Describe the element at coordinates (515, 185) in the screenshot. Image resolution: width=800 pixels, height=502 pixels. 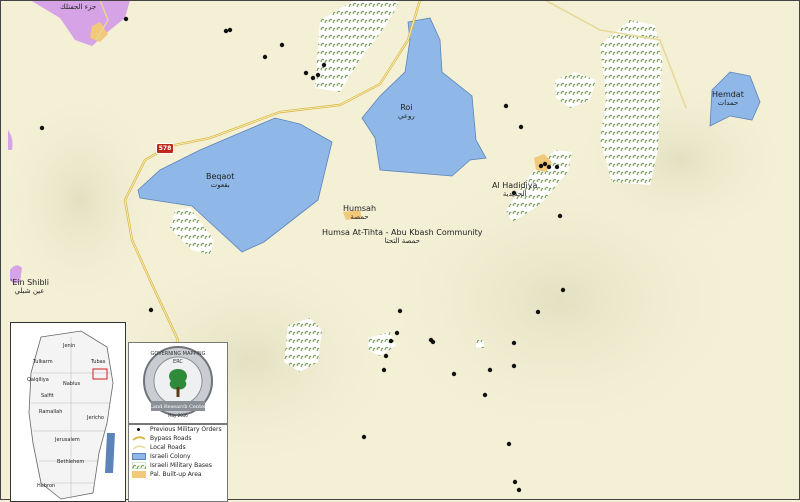
I see `label-al-hadidiya-en: Al Hadidiya` at that location.